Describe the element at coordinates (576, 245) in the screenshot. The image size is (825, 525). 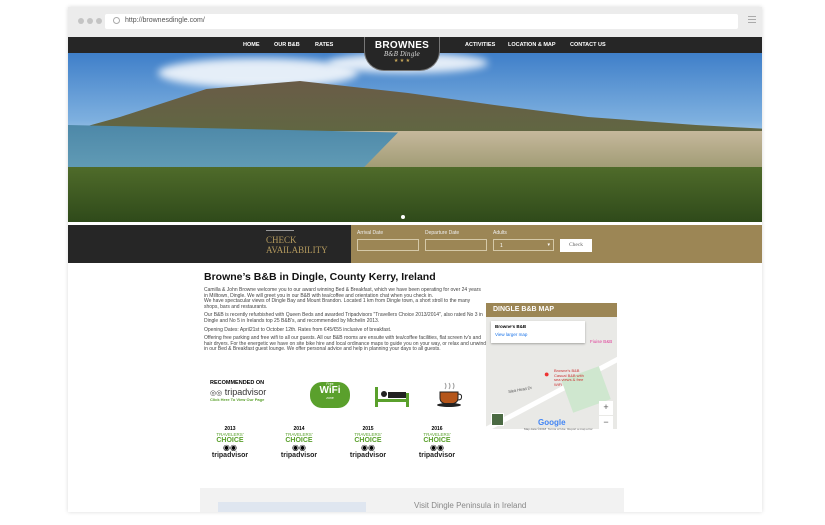
I see `check-button: Check` at that location.